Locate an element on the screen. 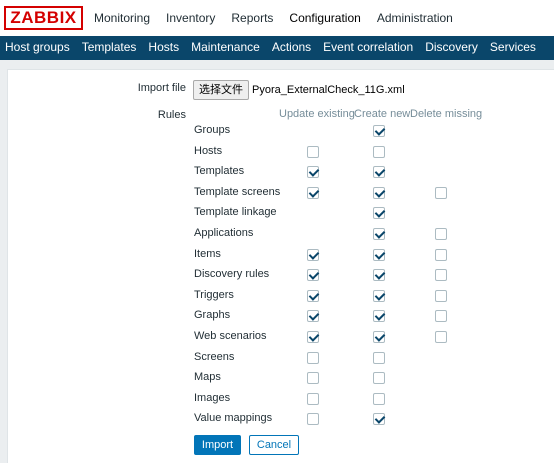 This screenshot has width=554, height=463. sub-nav-hosts: Hosts is located at coordinates (163, 48).